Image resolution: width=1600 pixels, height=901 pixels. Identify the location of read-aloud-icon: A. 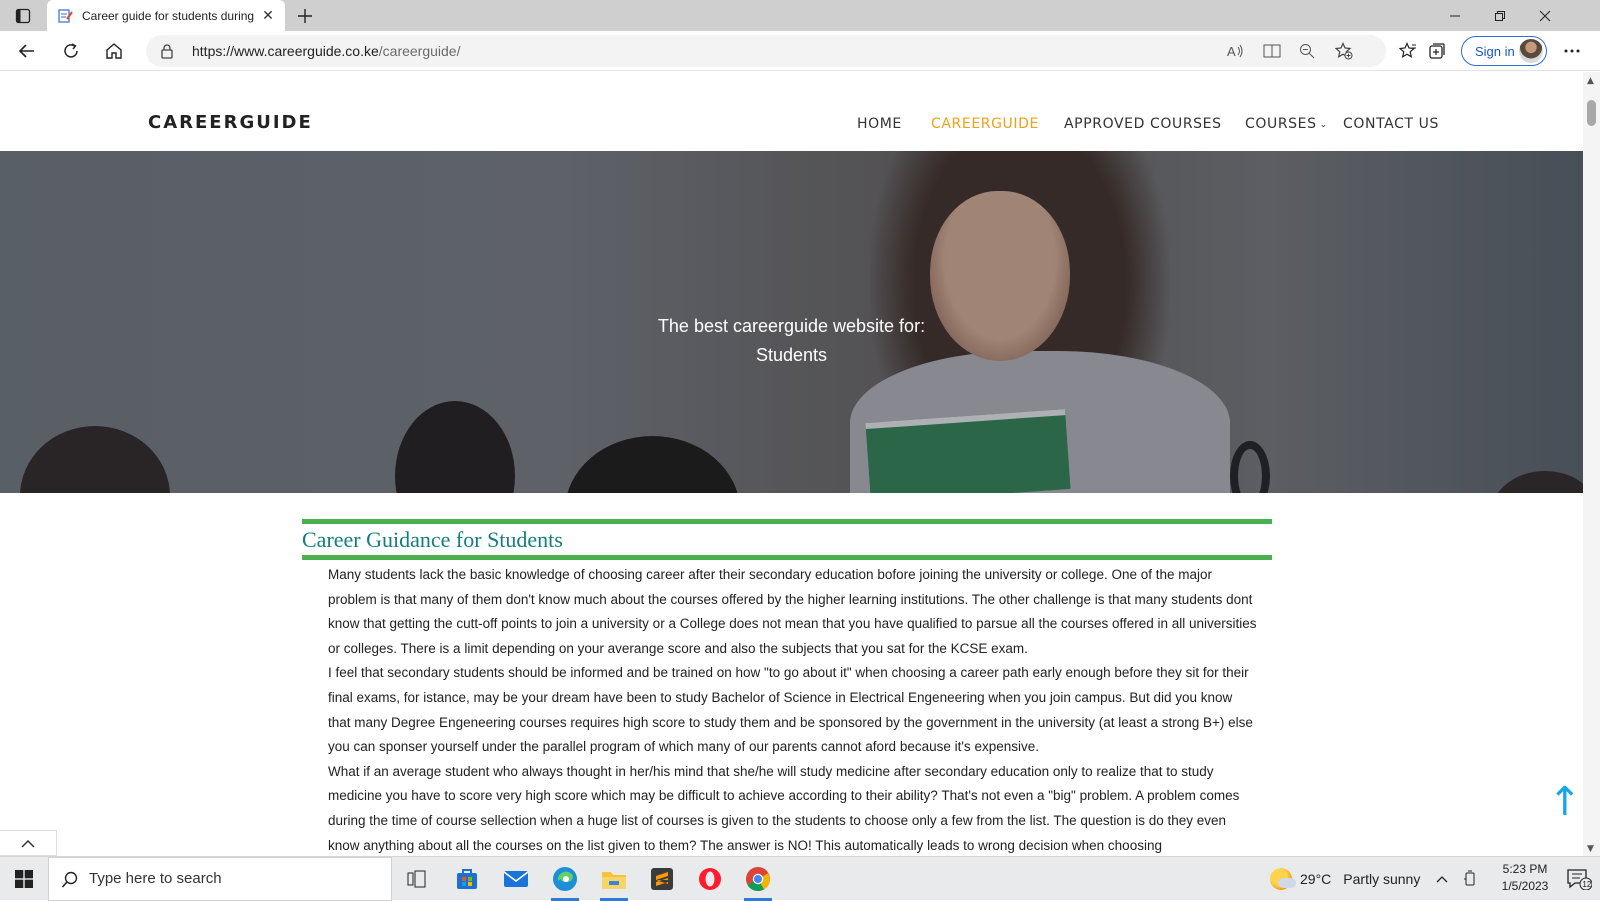
(1236, 51).